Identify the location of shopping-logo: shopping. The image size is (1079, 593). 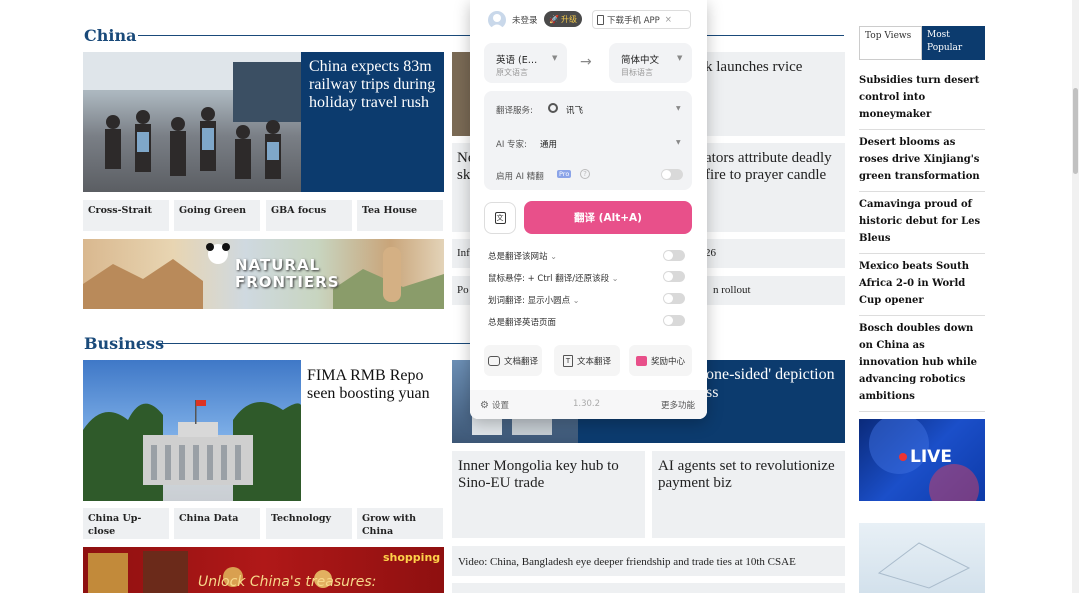
(412, 557).